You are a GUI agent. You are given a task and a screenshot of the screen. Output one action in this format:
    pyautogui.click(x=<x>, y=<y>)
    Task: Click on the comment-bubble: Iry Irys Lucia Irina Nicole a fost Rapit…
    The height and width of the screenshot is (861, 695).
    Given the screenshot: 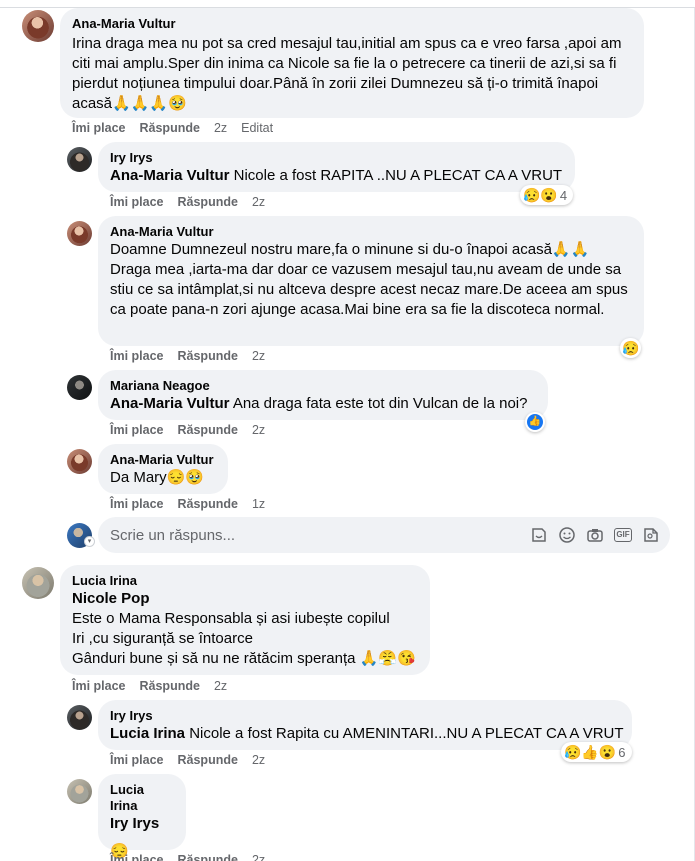 What is the action you would take?
    pyautogui.click(x=365, y=725)
    